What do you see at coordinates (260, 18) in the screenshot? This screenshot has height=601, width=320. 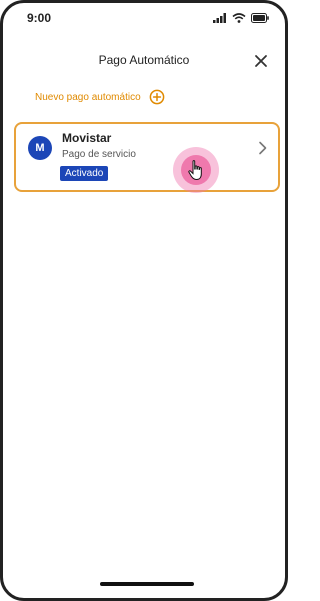 I see `battery-icon` at bounding box center [260, 18].